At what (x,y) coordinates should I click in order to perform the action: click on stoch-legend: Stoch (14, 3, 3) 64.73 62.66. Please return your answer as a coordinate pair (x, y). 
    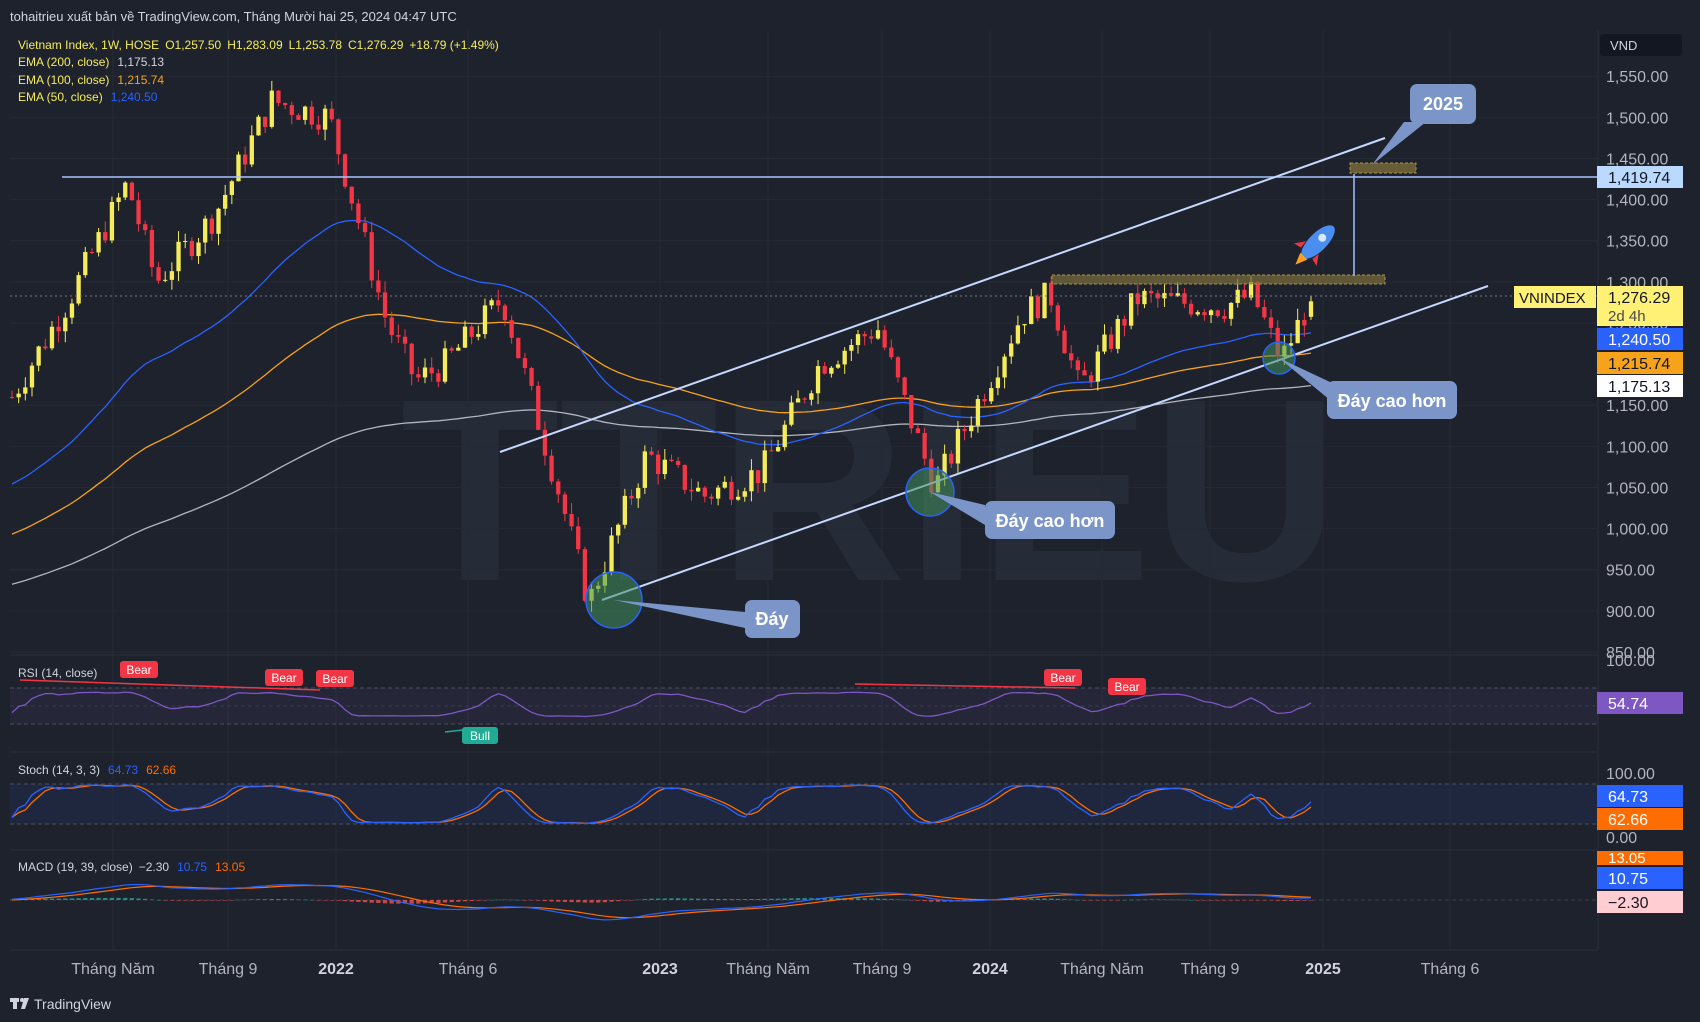
    Looking at the image, I should click on (97, 770).